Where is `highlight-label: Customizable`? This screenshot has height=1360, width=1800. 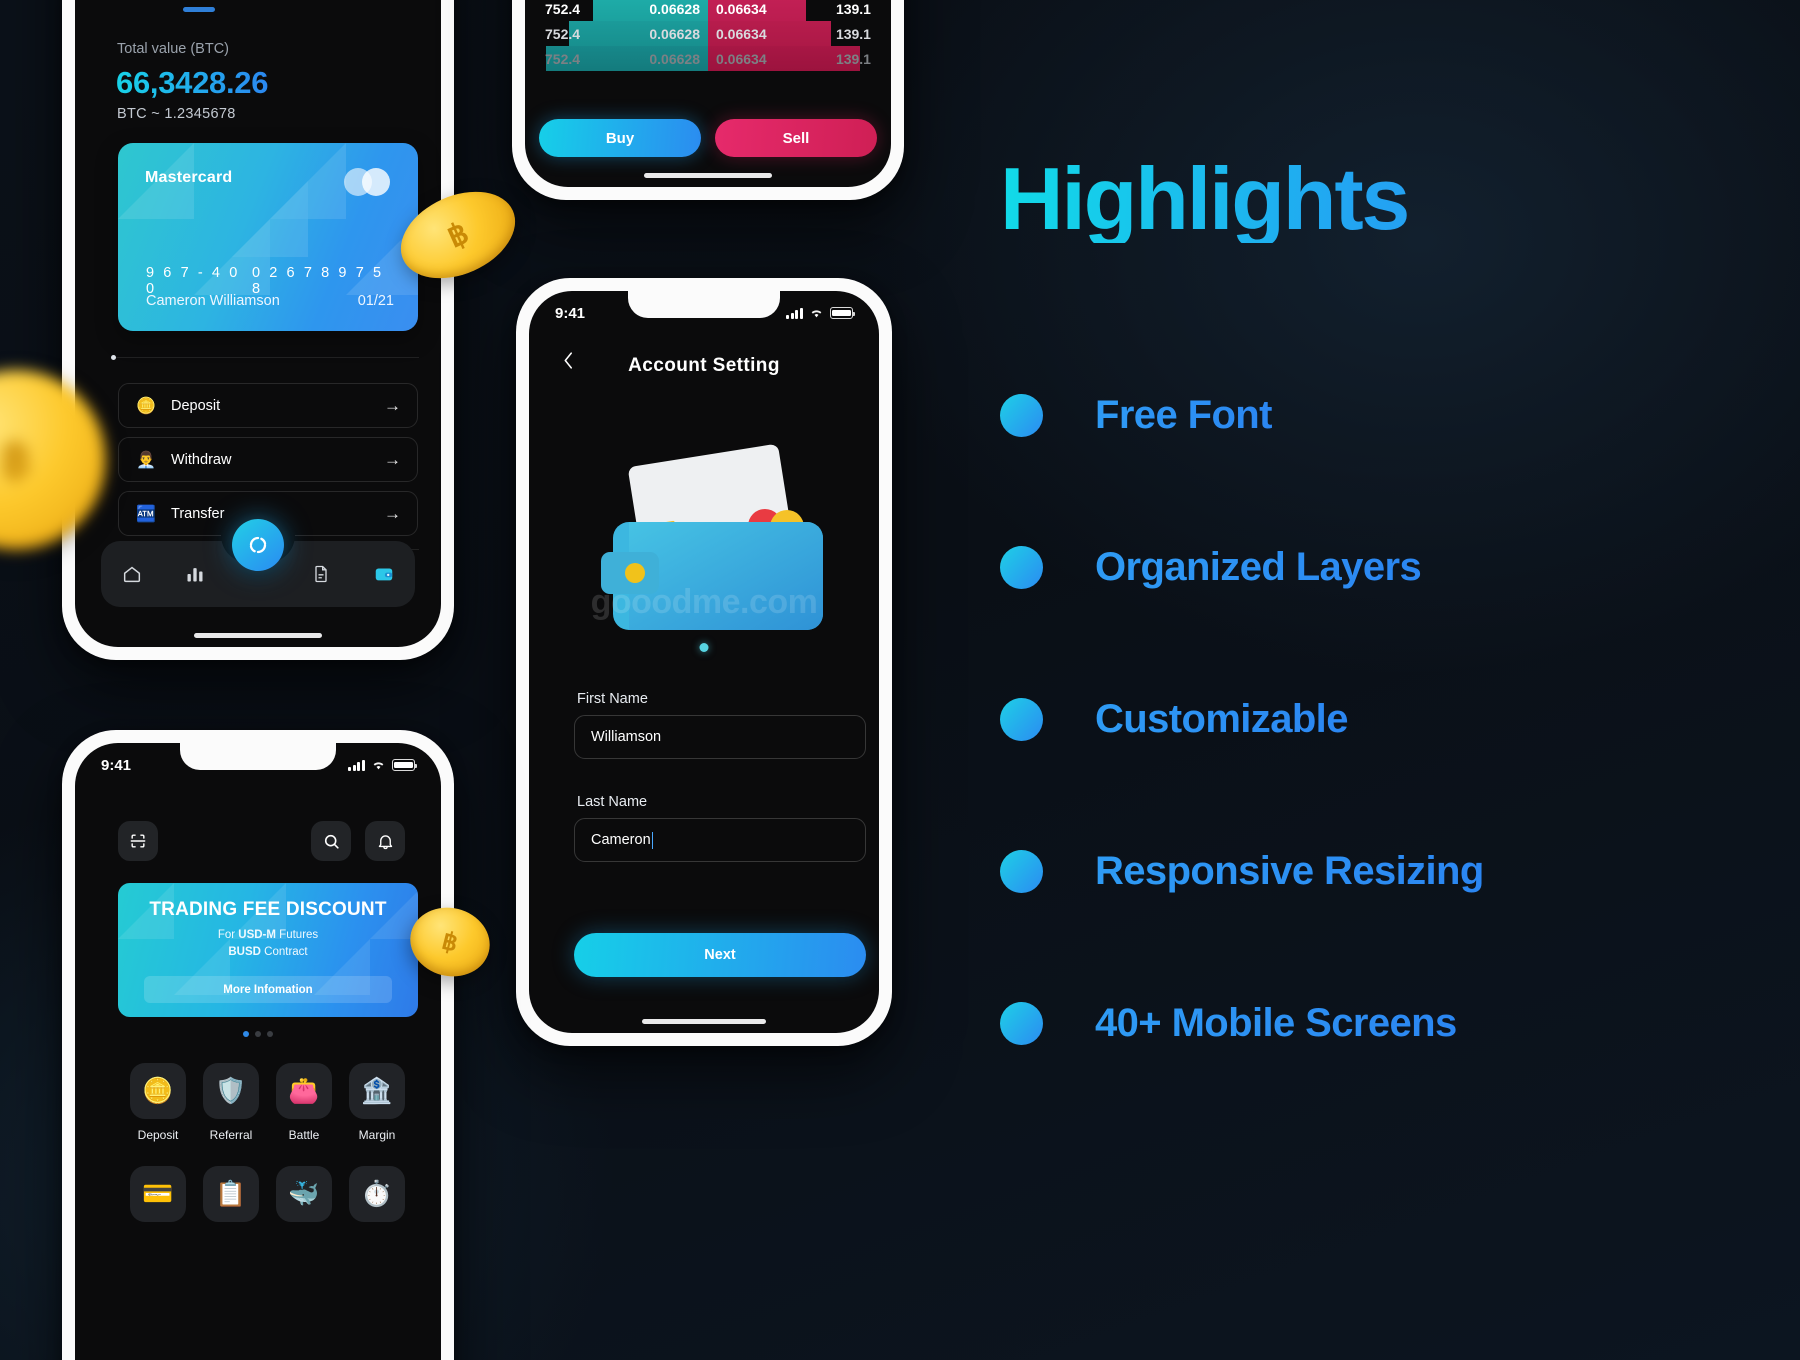
highlight-label: Customizable is located at coordinates (1221, 718).